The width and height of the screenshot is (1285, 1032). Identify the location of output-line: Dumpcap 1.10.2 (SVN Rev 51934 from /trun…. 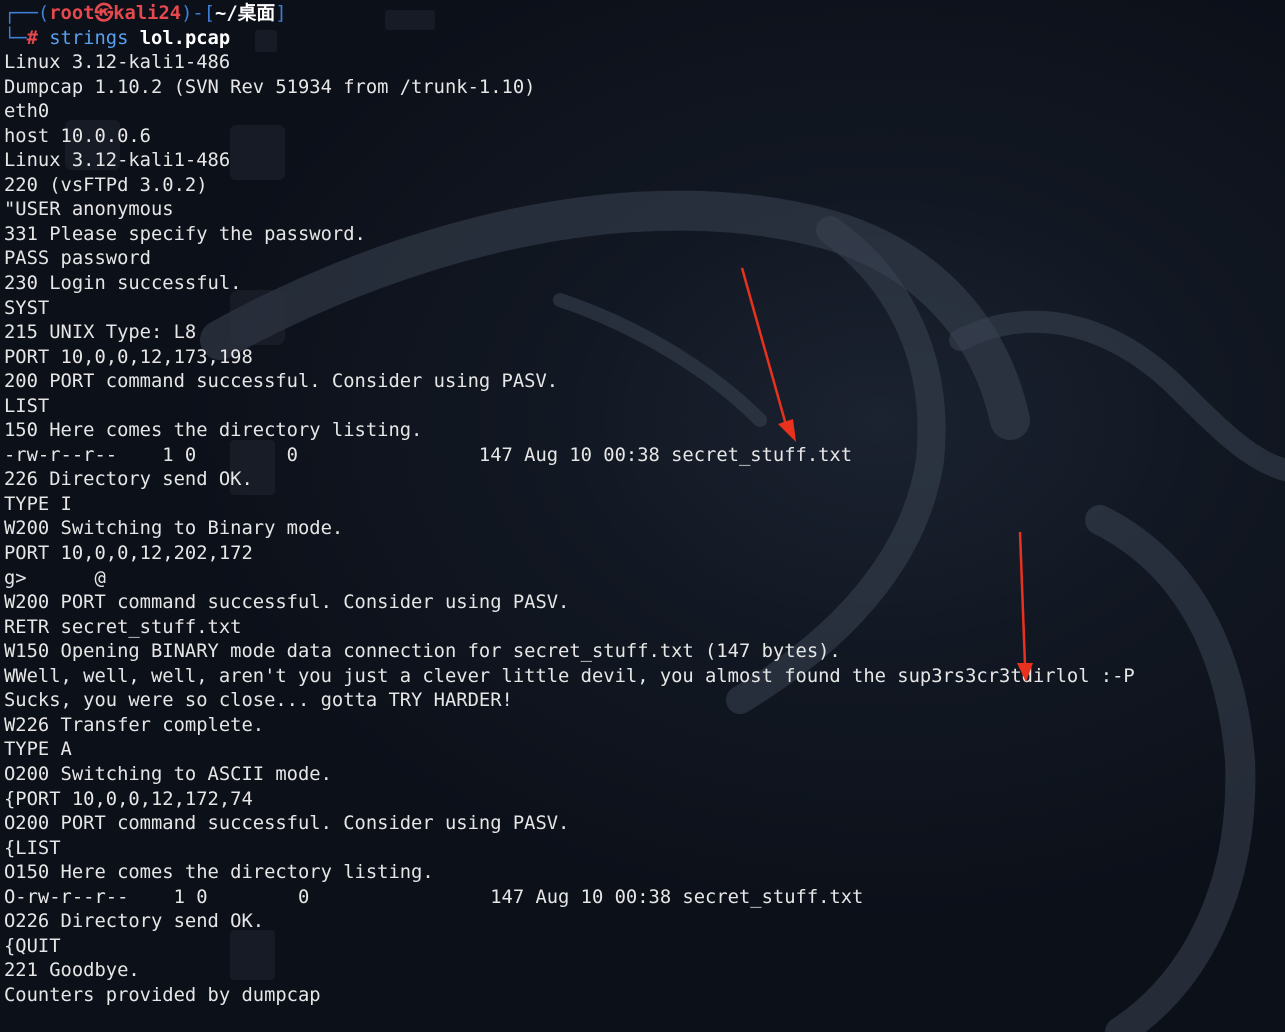
(270, 87).